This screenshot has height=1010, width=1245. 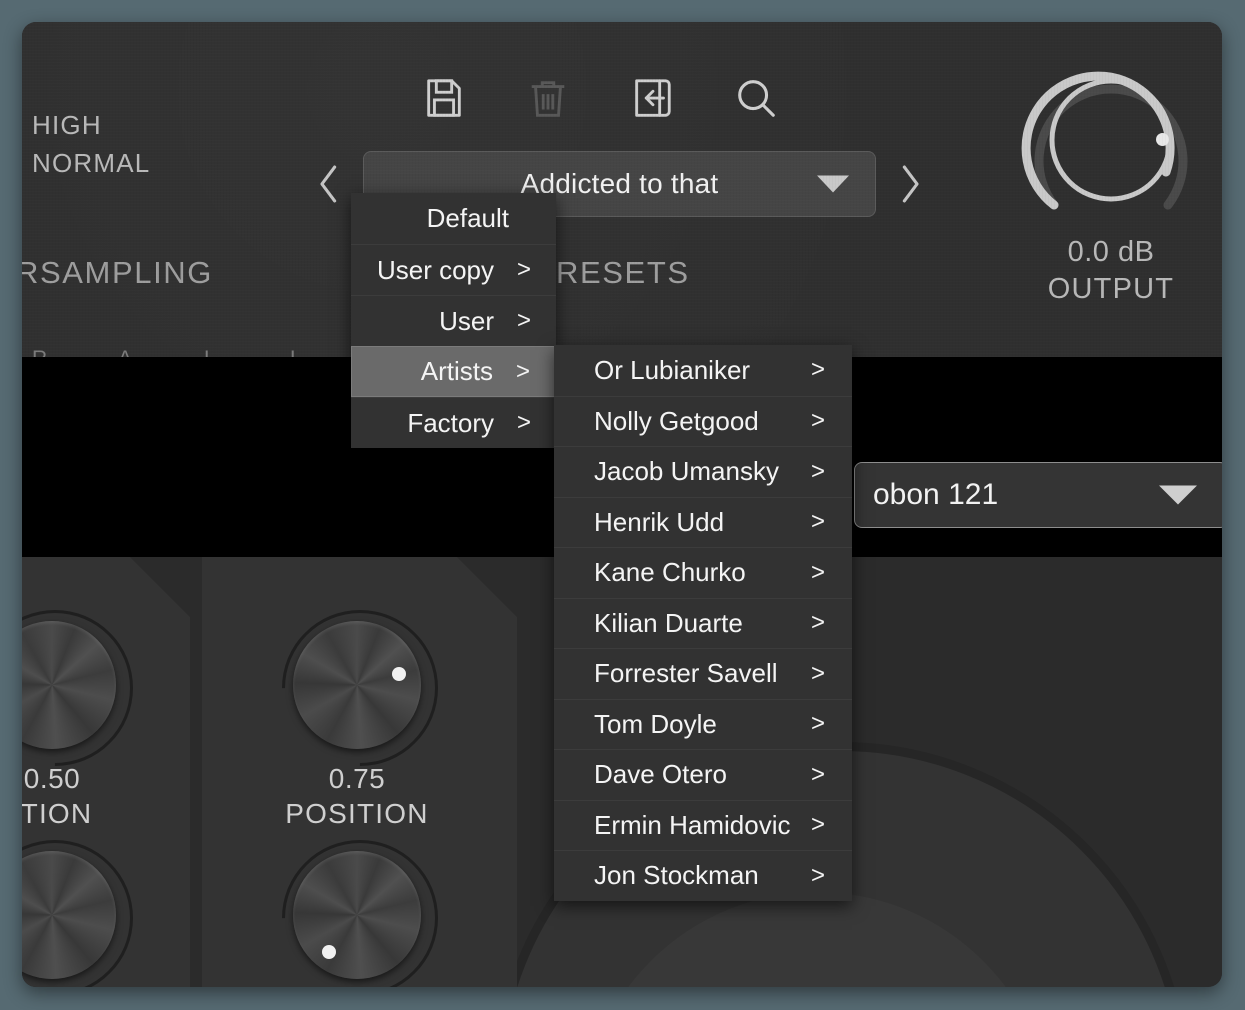 What do you see at coordinates (357, 813) in the screenshot?
I see `knob-label: POSITION` at bounding box center [357, 813].